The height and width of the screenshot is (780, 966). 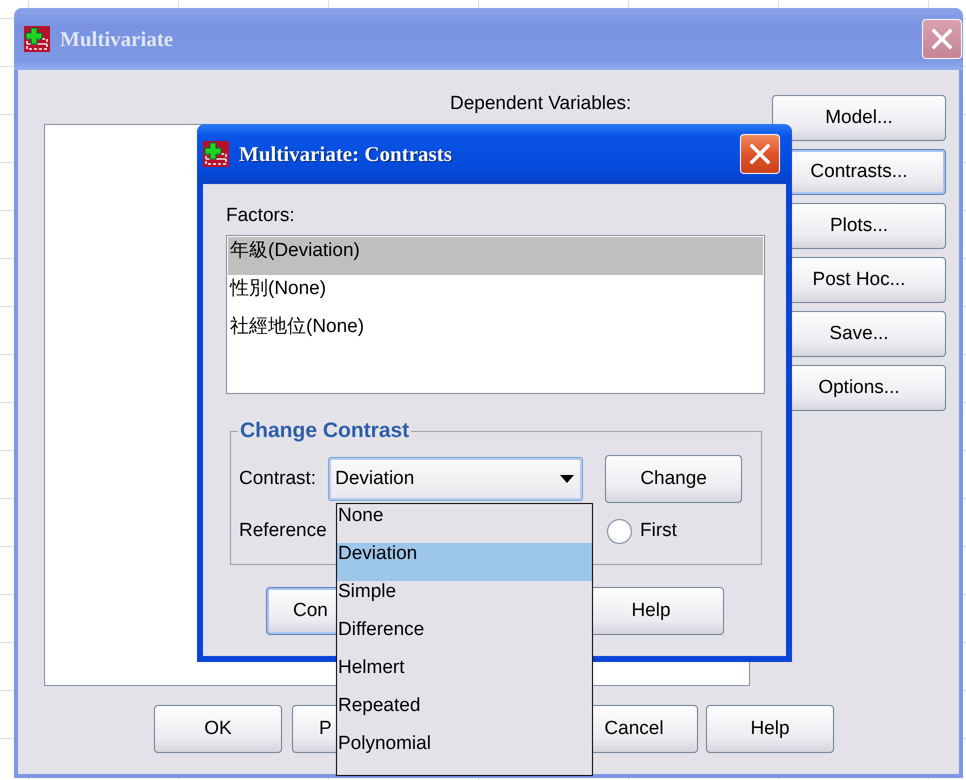 I want to click on factor-item: 社經地位(None), so click(x=495, y=332).